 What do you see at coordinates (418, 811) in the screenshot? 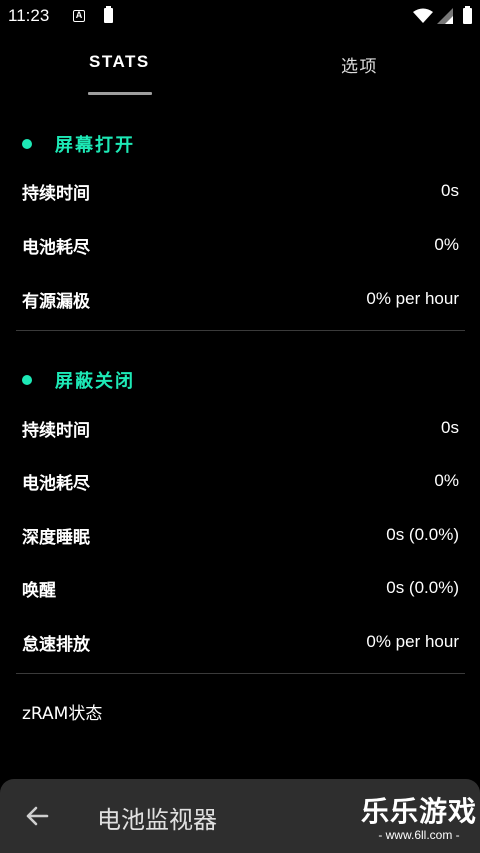
I see `watermark-text: 乐乐游戏` at bounding box center [418, 811].